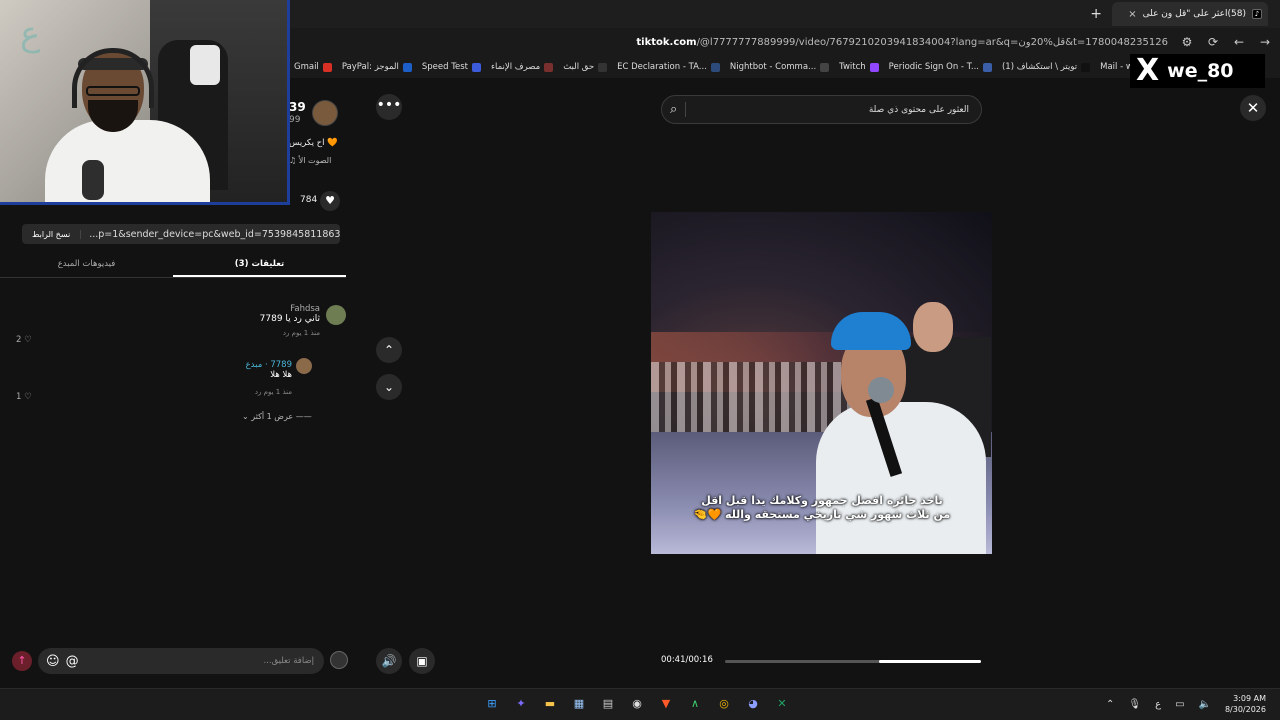 This screenshot has height=720, width=1280. Describe the element at coordinates (1245, 704) in the screenshot. I see `clock: 3:09 AM 8/30/2026` at that location.